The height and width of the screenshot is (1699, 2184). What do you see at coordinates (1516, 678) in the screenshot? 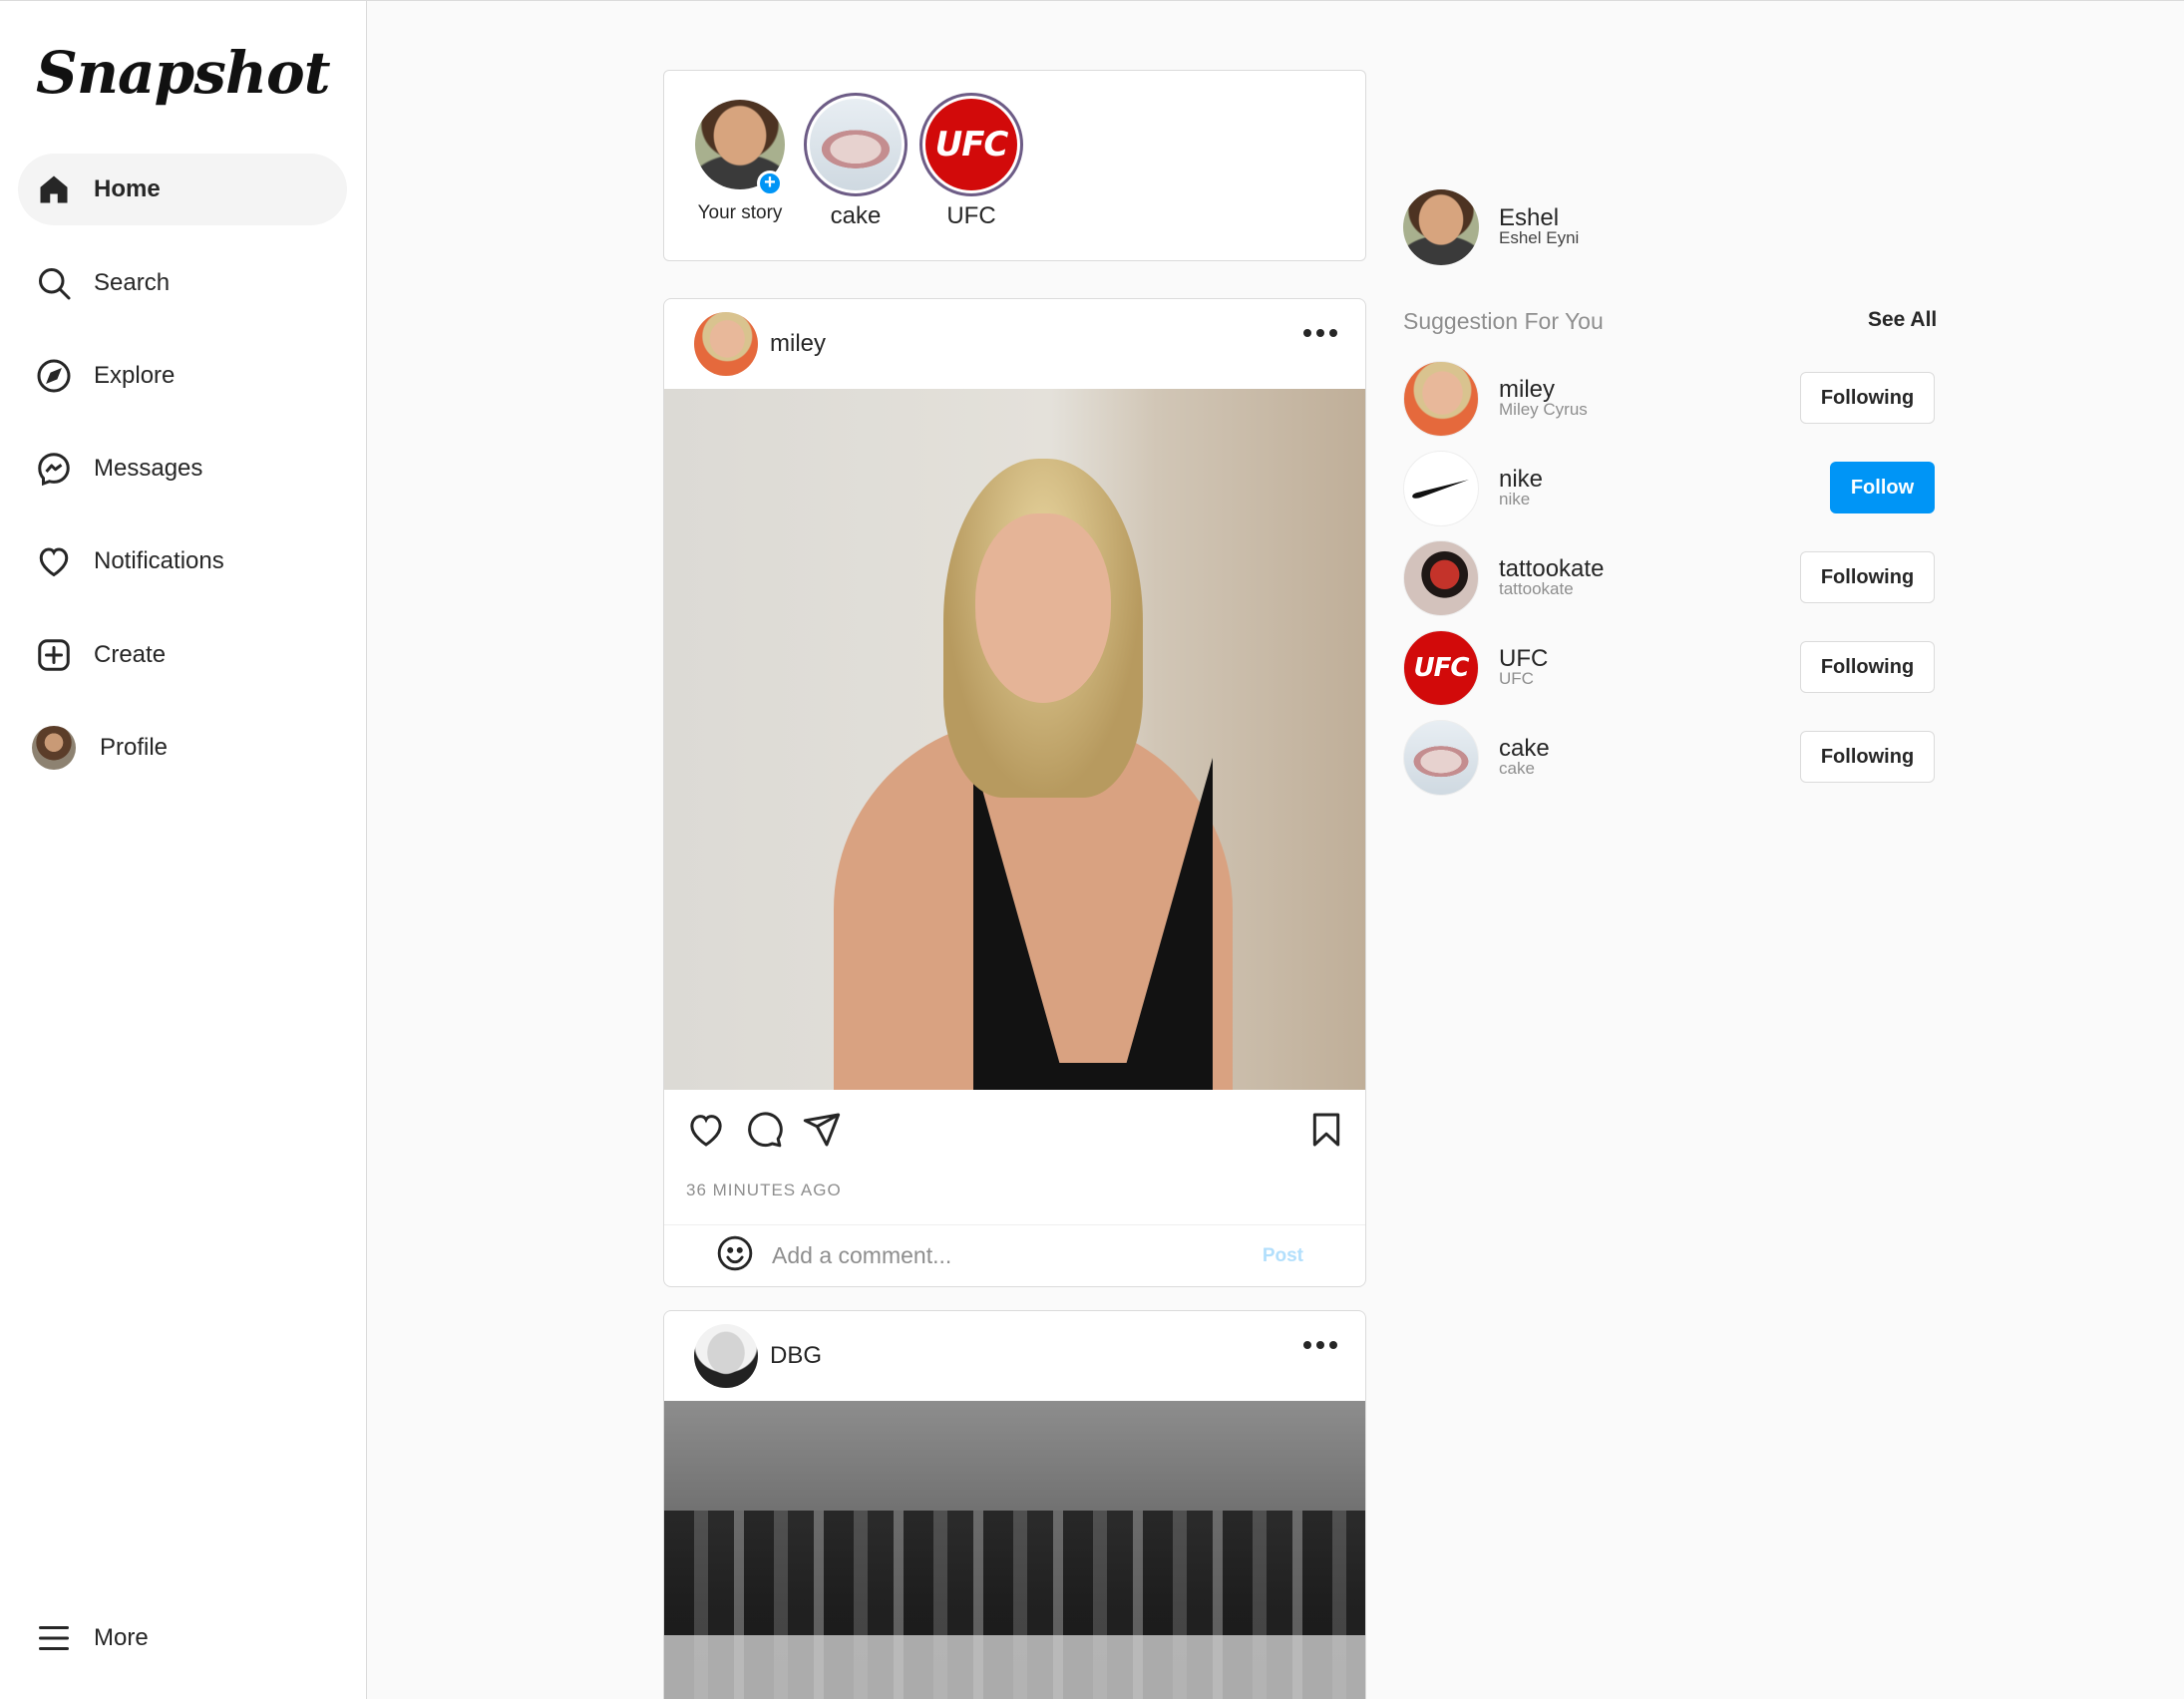
I see `suggestion-fullname: UFC` at bounding box center [1516, 678].